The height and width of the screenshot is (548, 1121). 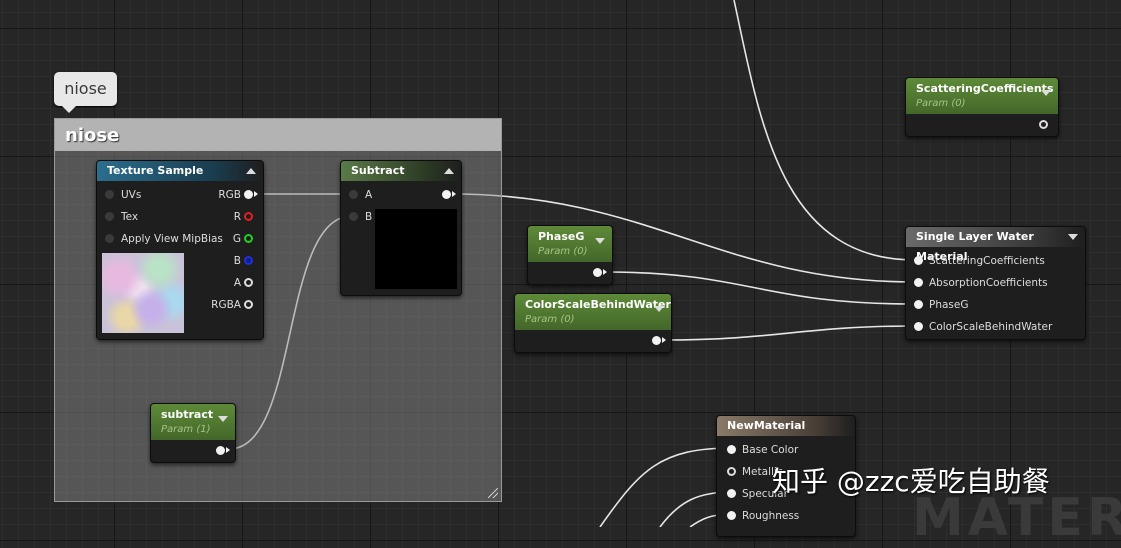 What do you see at coordinates (982, 96) in the screenshot?
I see `node-header: ScatteringCoefficients Param (0)` at bounding box center [982, 96].